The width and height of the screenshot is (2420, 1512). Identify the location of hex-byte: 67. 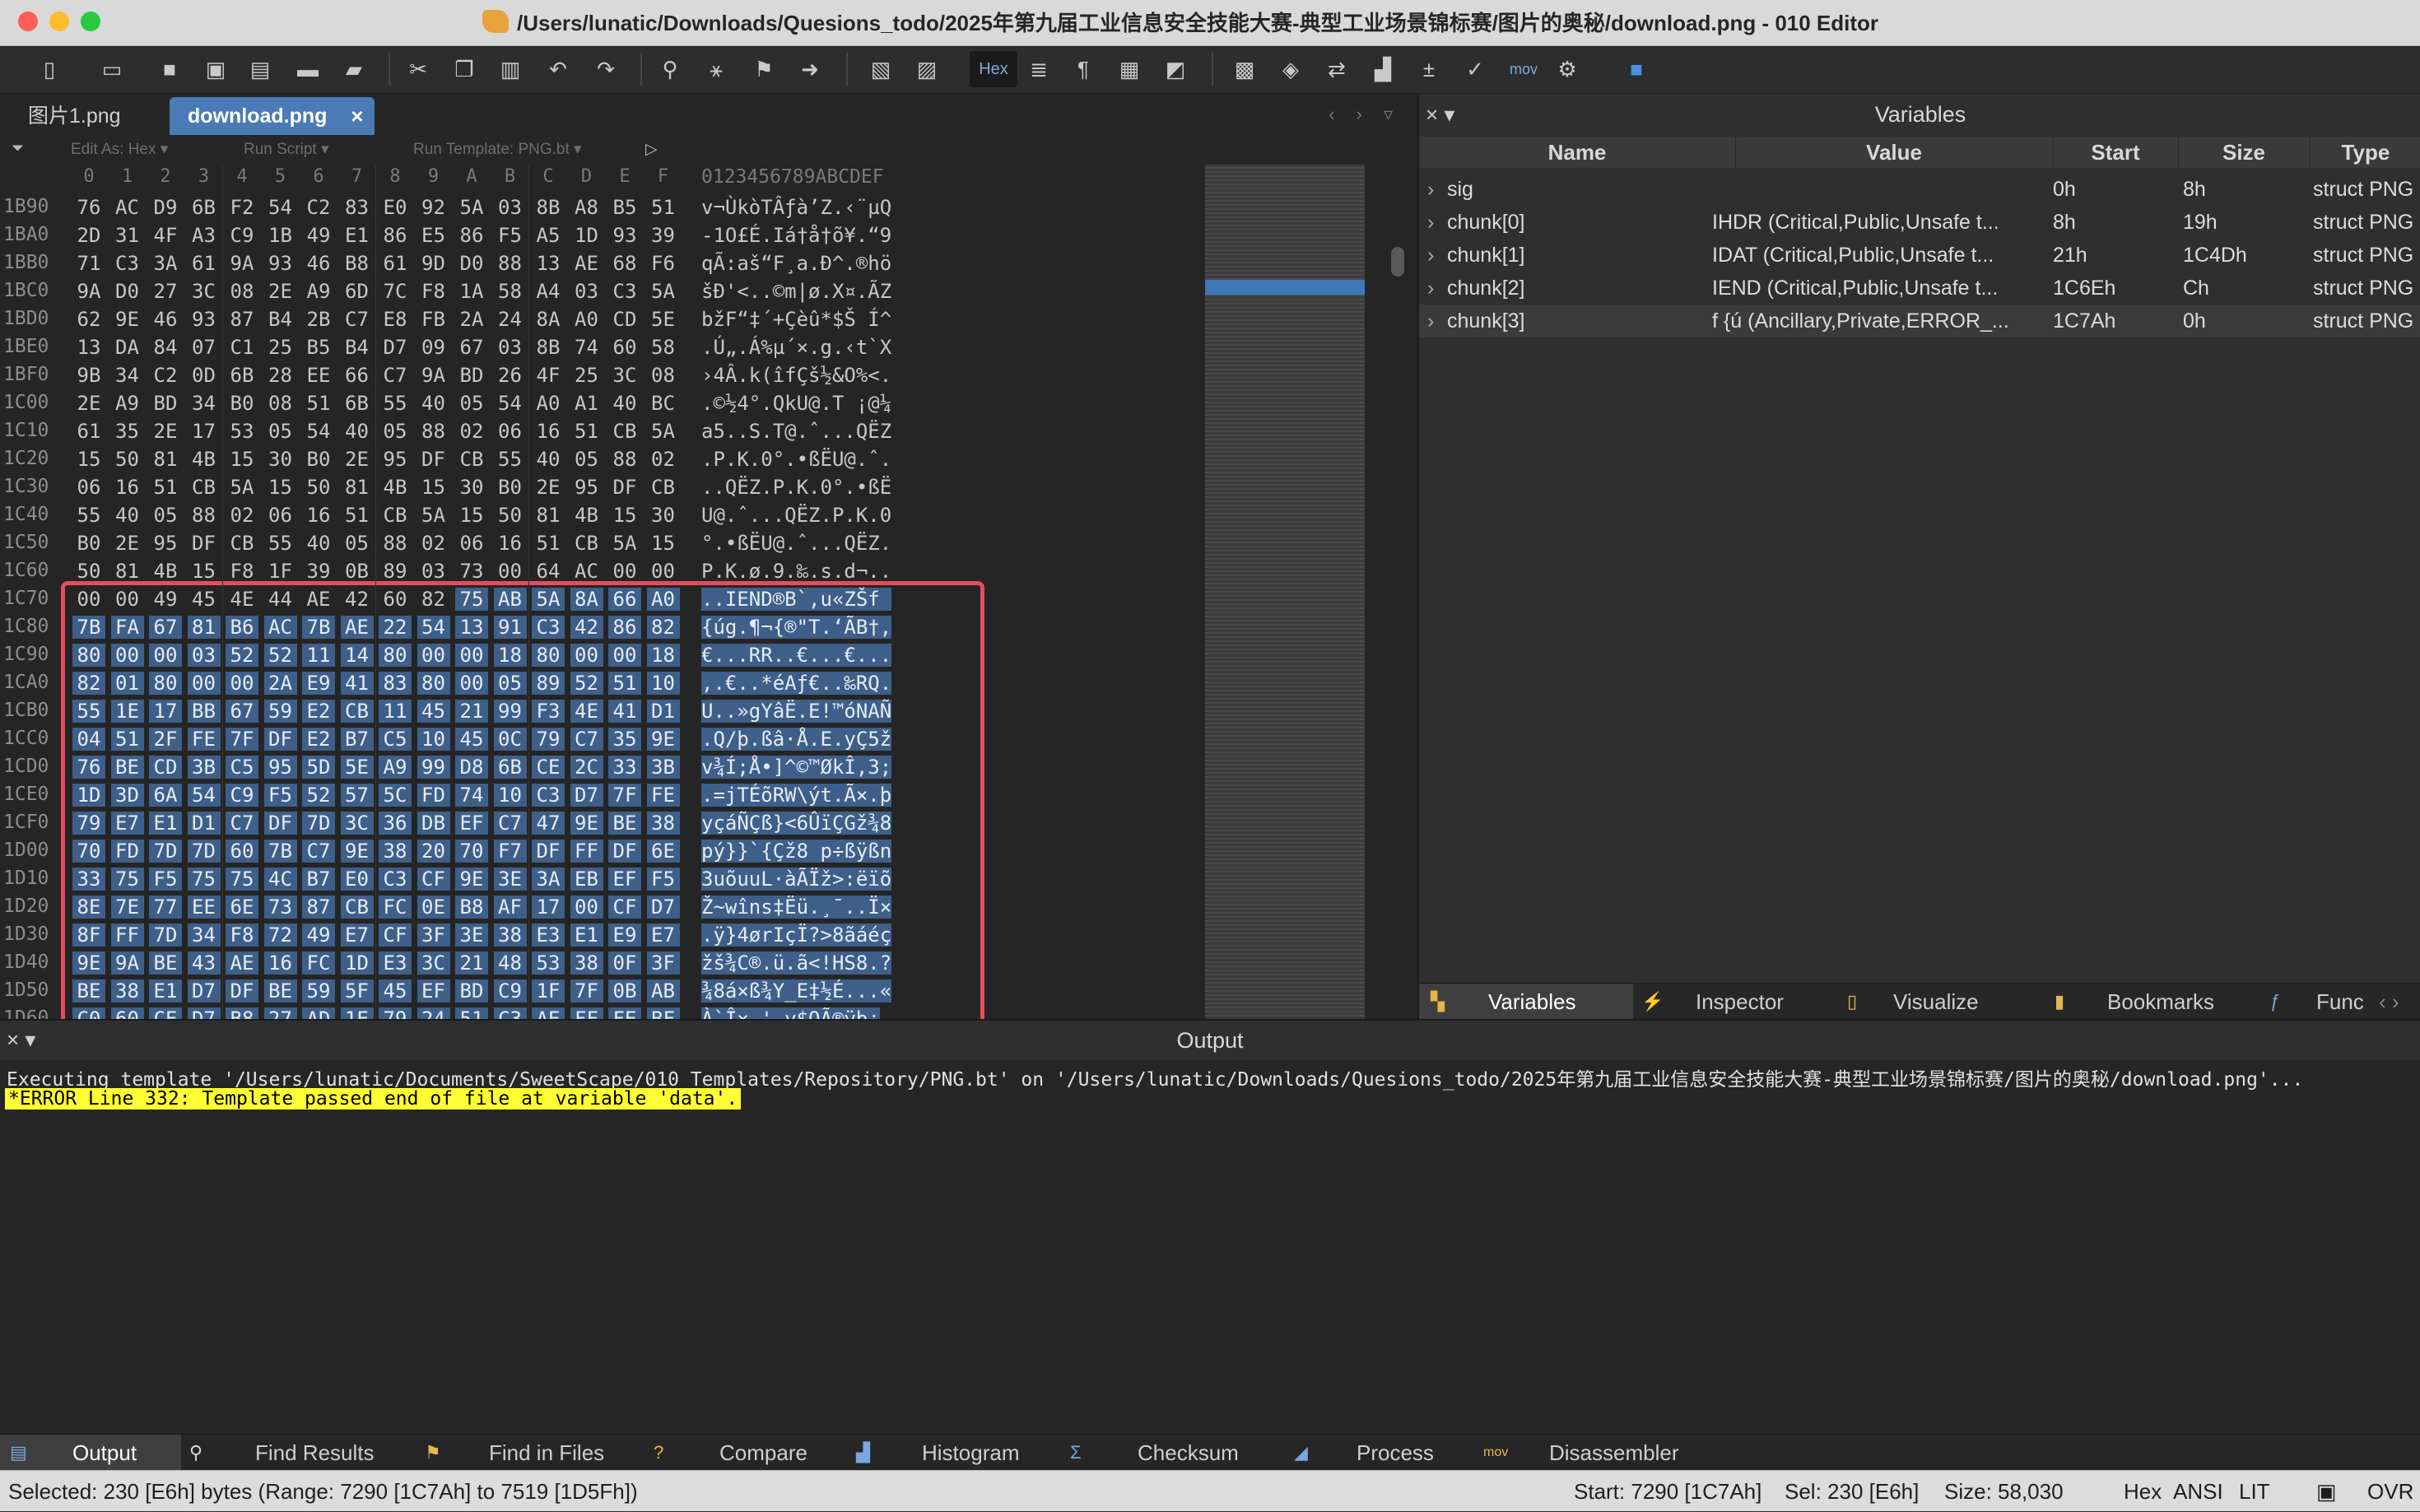
(165, 627).